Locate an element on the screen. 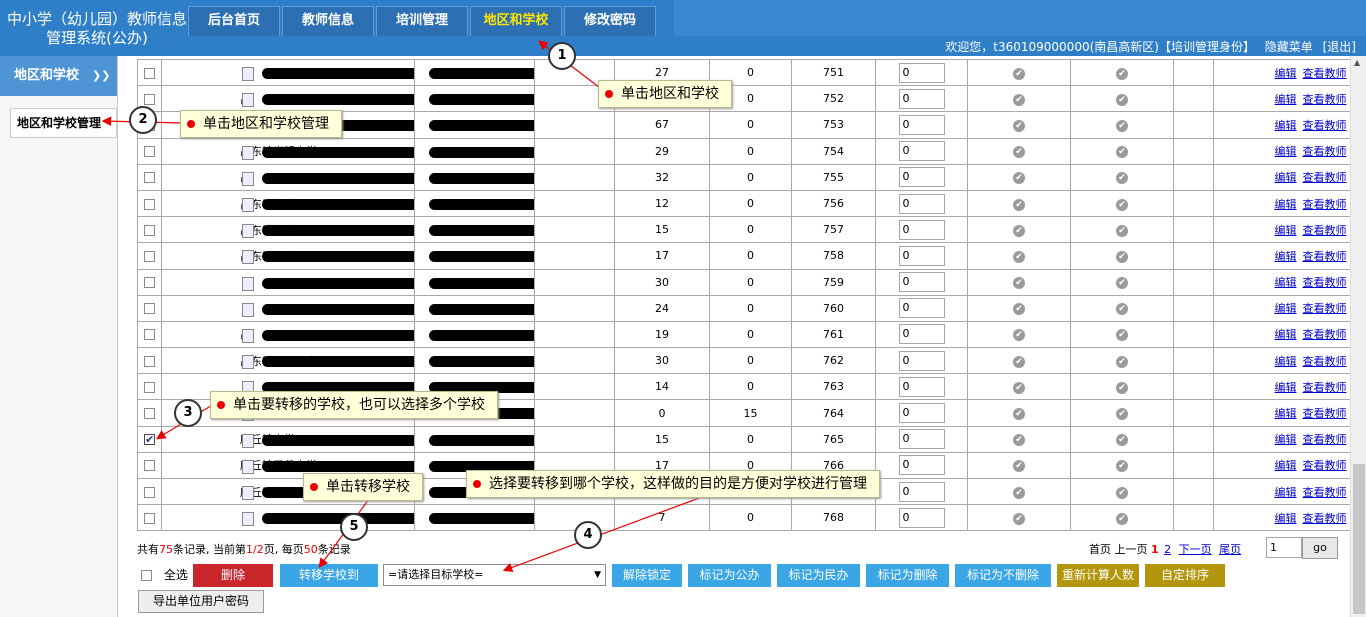 Image resolution: width=1366 pixels, height=617 pixels. recount-button: 重新计算人数 is located at coordinates (1098, 575).